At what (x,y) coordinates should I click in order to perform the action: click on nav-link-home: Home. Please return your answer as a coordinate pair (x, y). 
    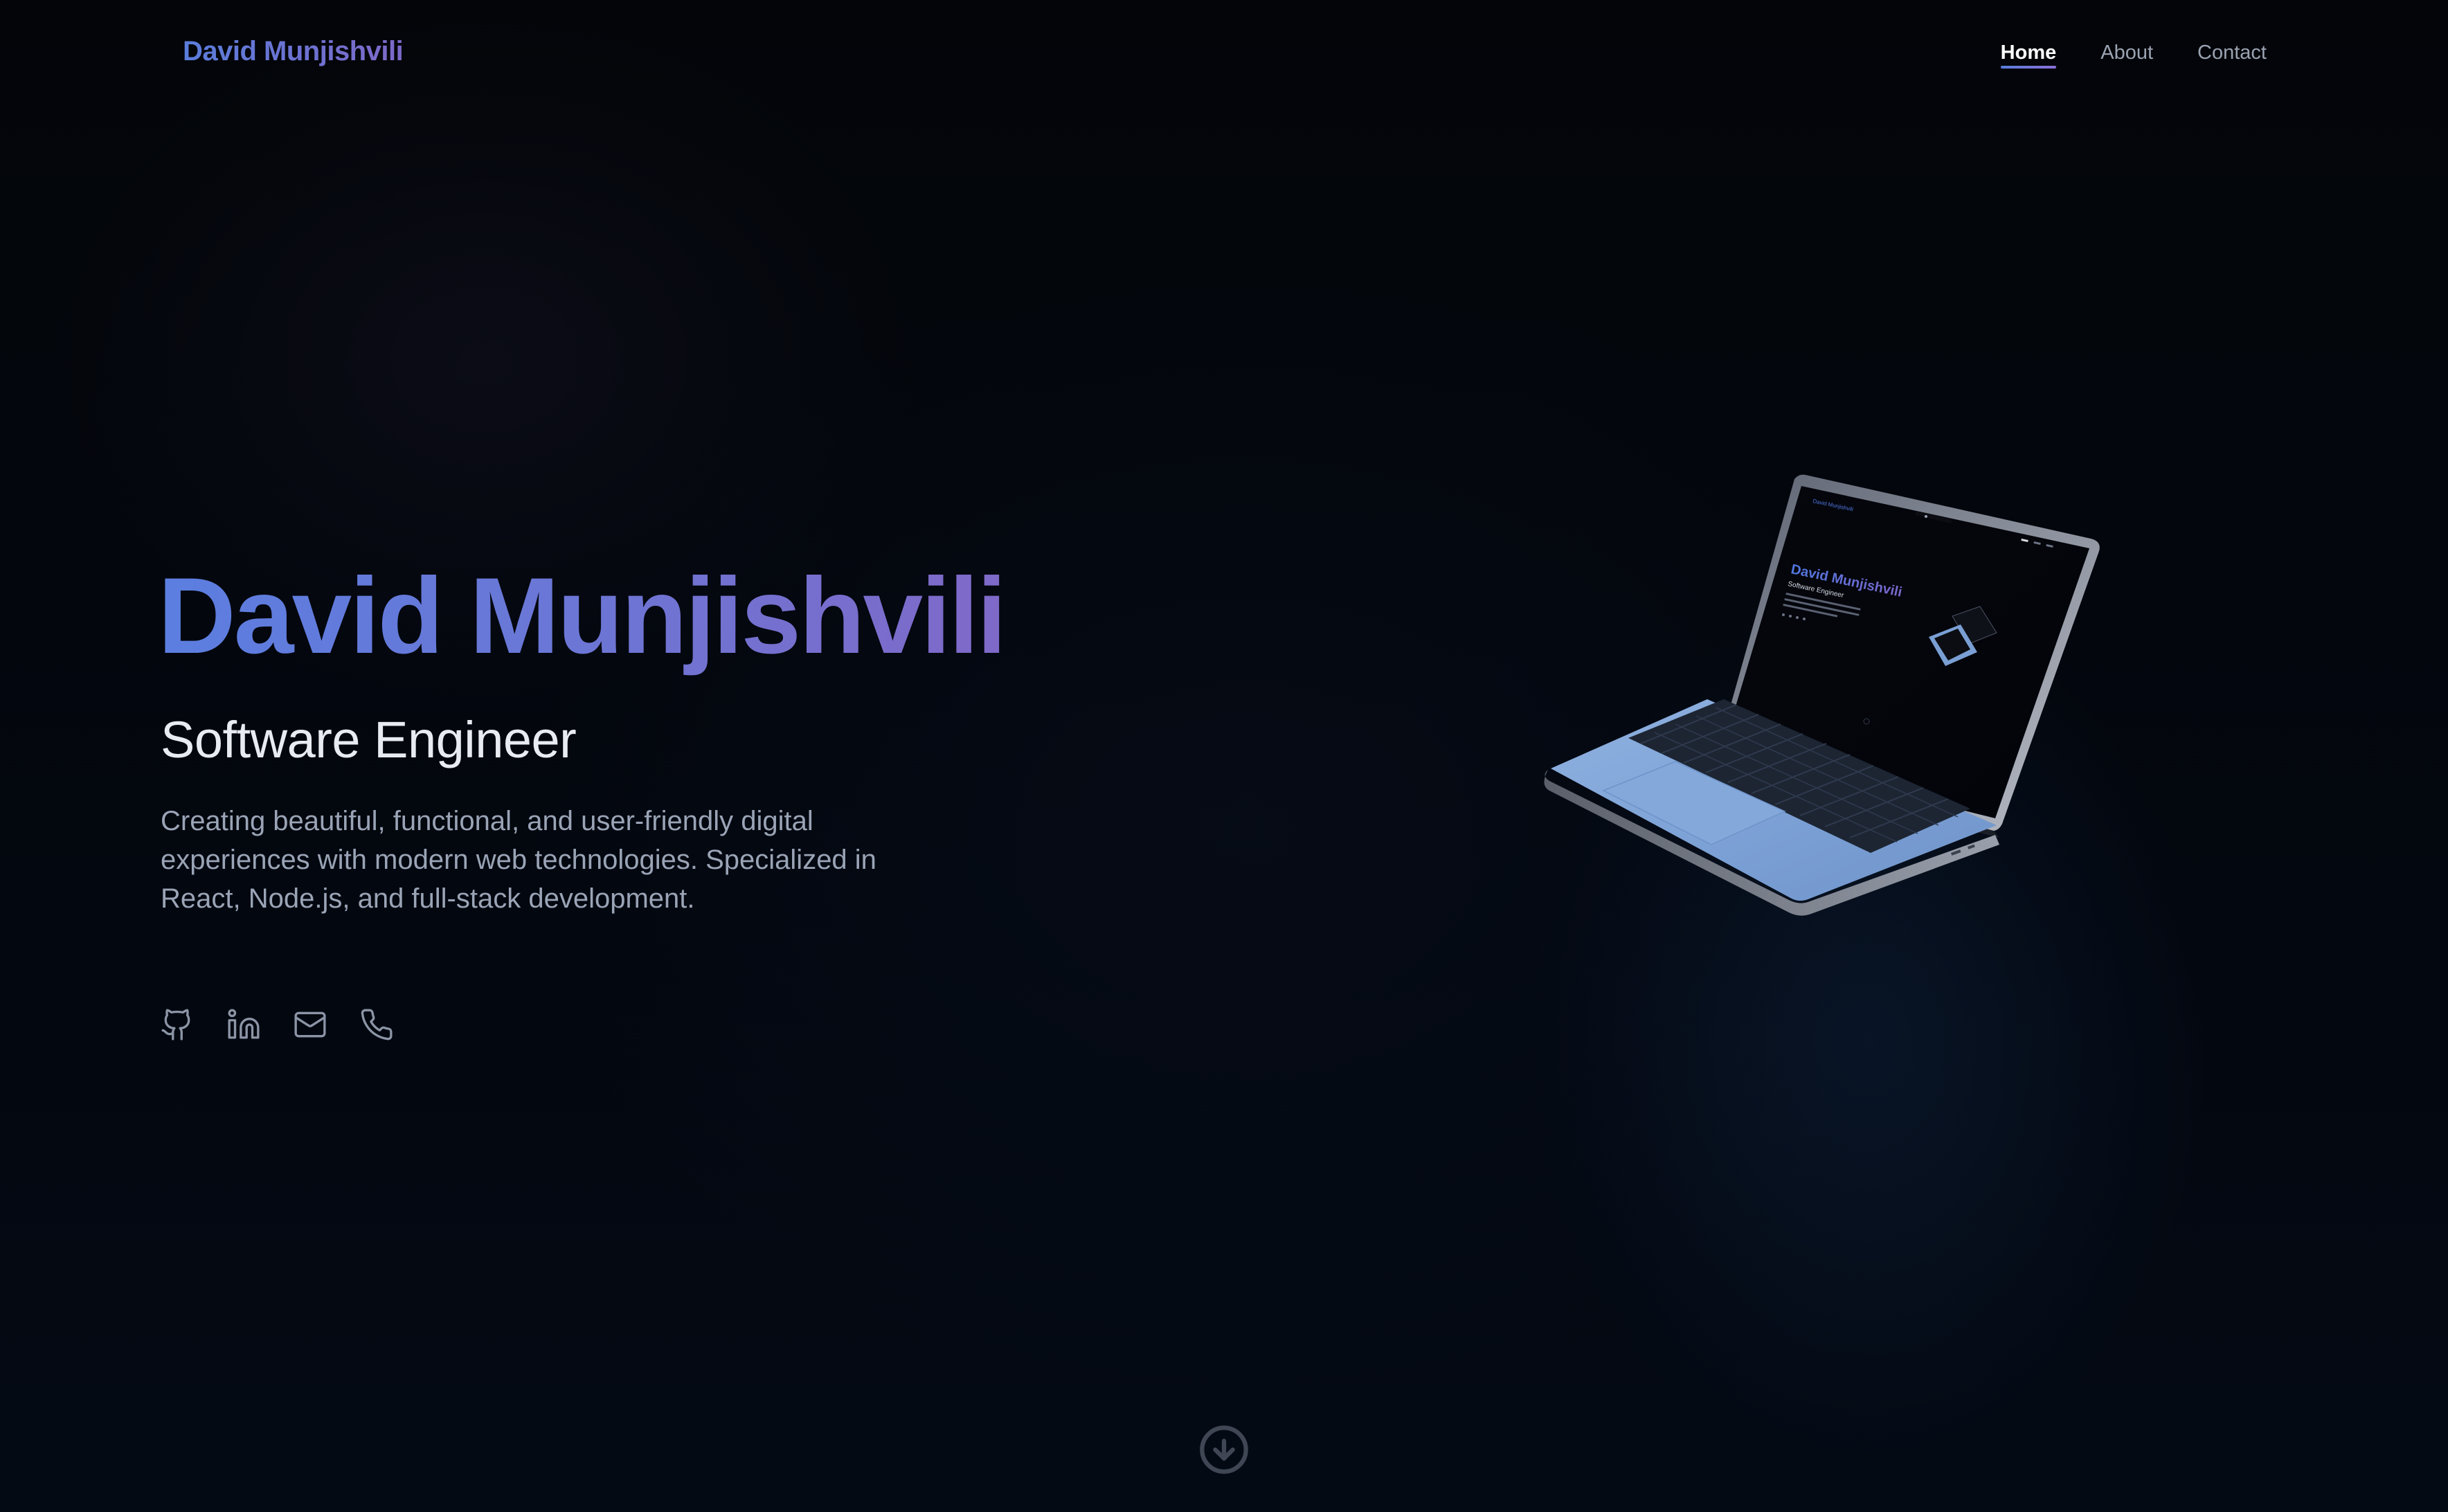
    Looking at the image, I should click on (2028, 55).